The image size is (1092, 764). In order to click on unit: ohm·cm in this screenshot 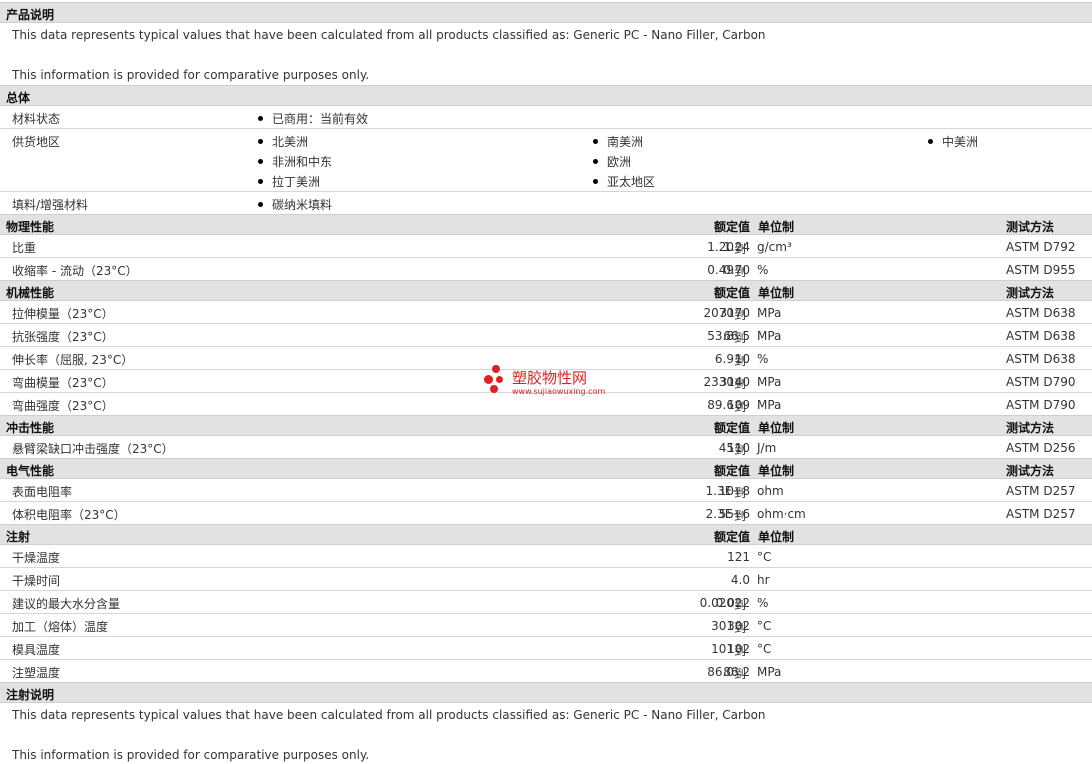, I will do `click(781, 514)`.